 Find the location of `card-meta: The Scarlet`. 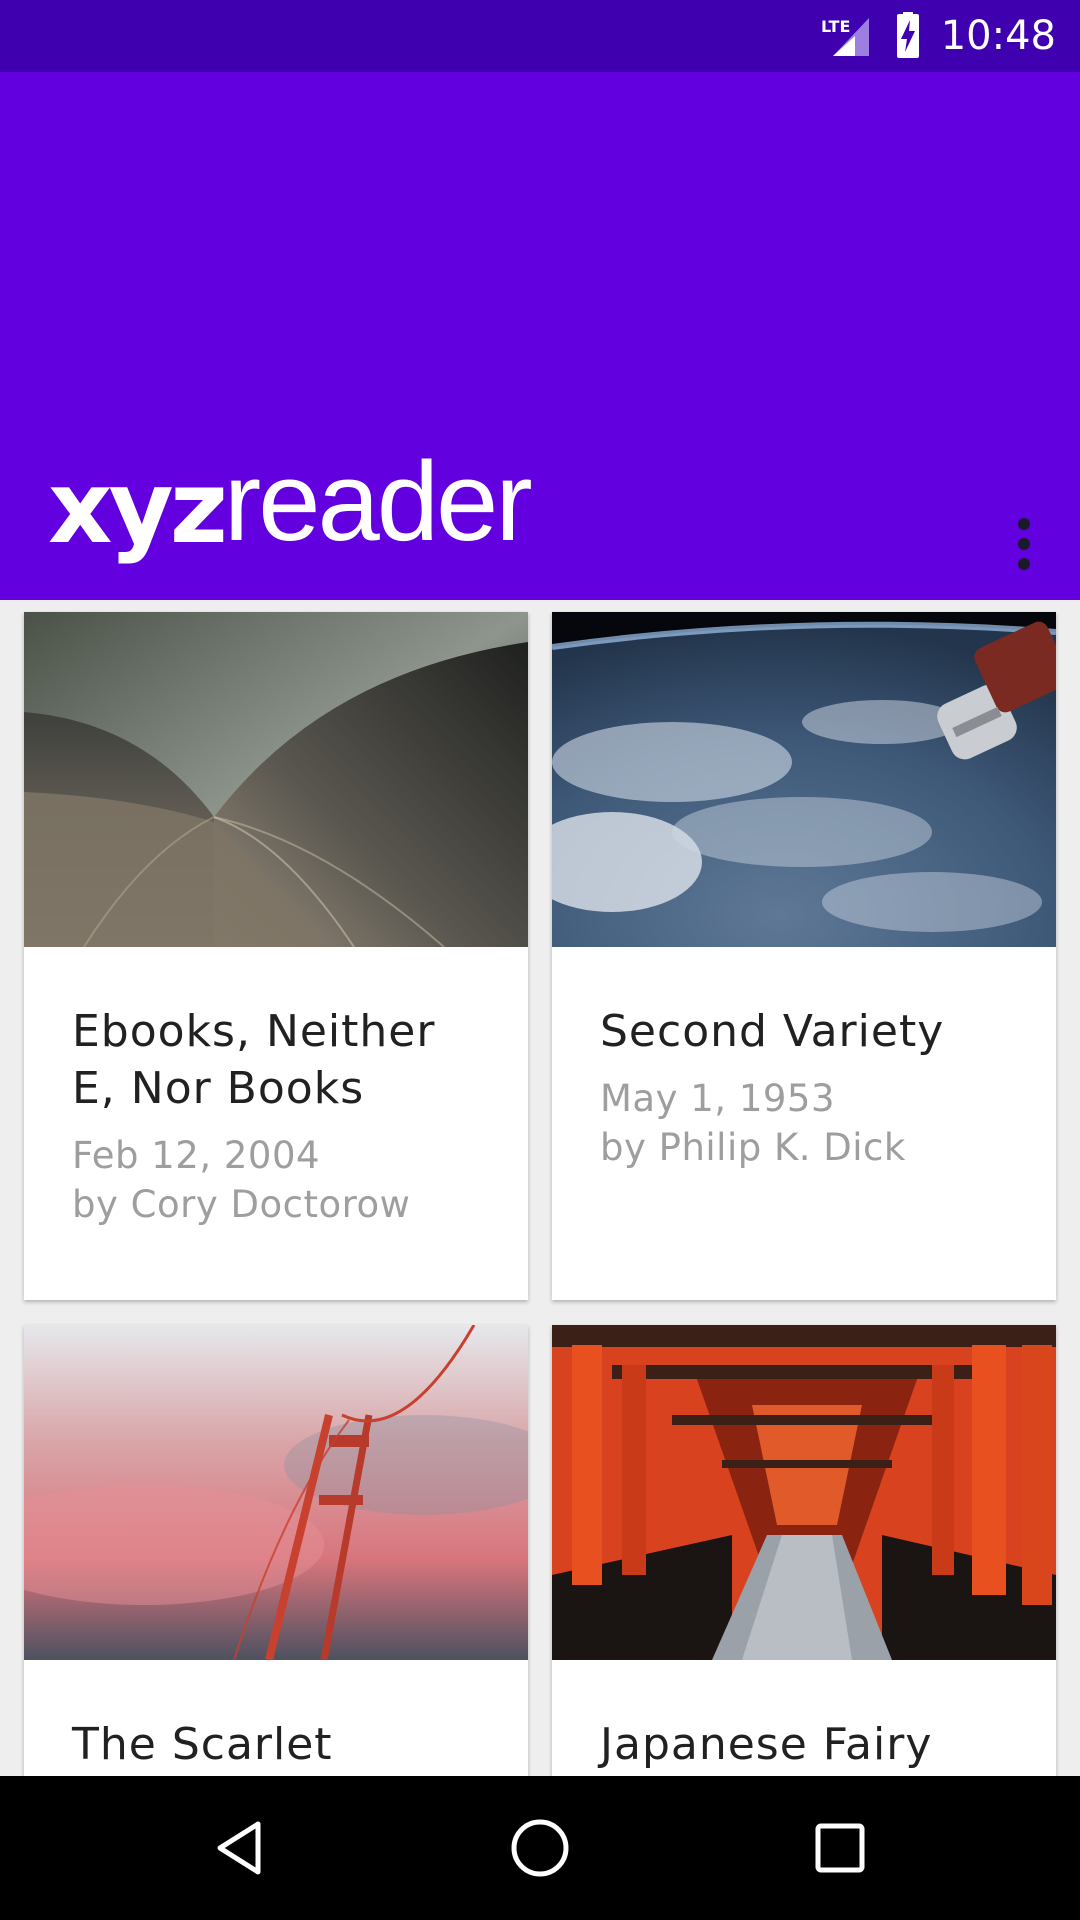

card-meta: The Scarlet is located at coordinates (276, 1718).